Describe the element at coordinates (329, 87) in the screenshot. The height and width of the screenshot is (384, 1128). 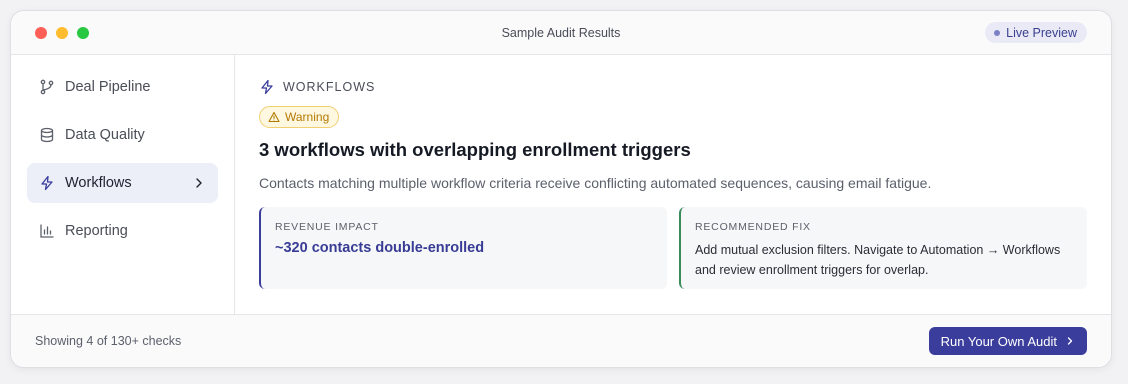
I see `section-label: WORKFLOWS` at that location.